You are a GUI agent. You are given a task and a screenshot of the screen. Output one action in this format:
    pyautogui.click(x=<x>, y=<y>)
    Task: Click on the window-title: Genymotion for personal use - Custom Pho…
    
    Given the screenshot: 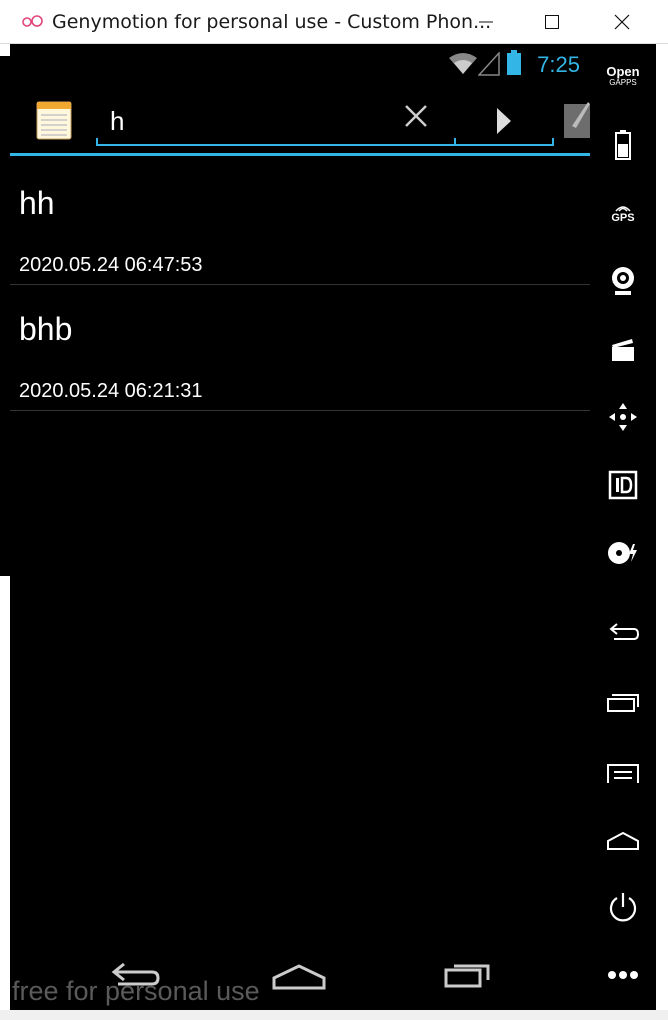 What is the action you would take?
    pyautogui.click(x=272, y=22)
    